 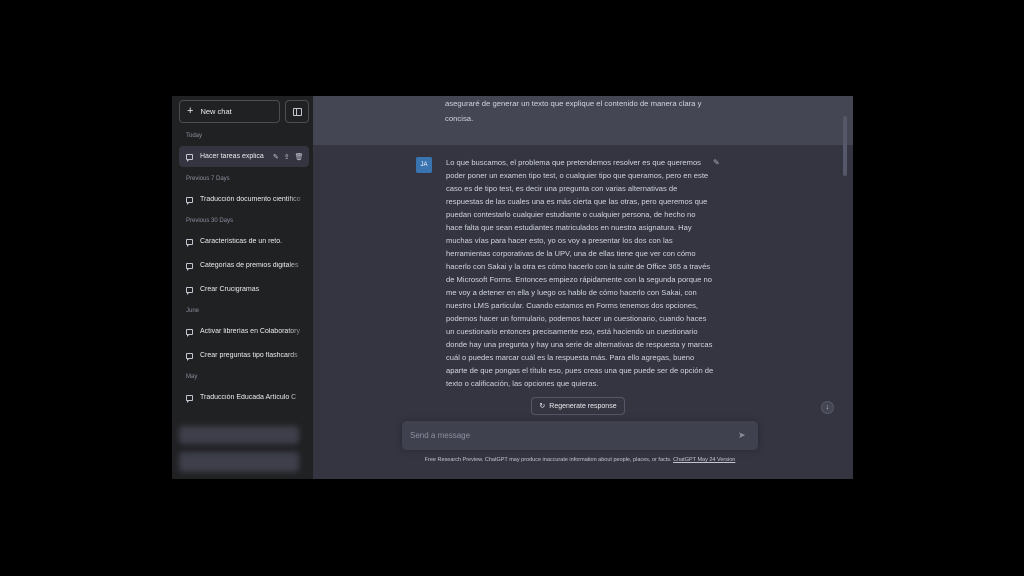 I want to click on sidebar-toggle-button, so click(x=297, y=111).